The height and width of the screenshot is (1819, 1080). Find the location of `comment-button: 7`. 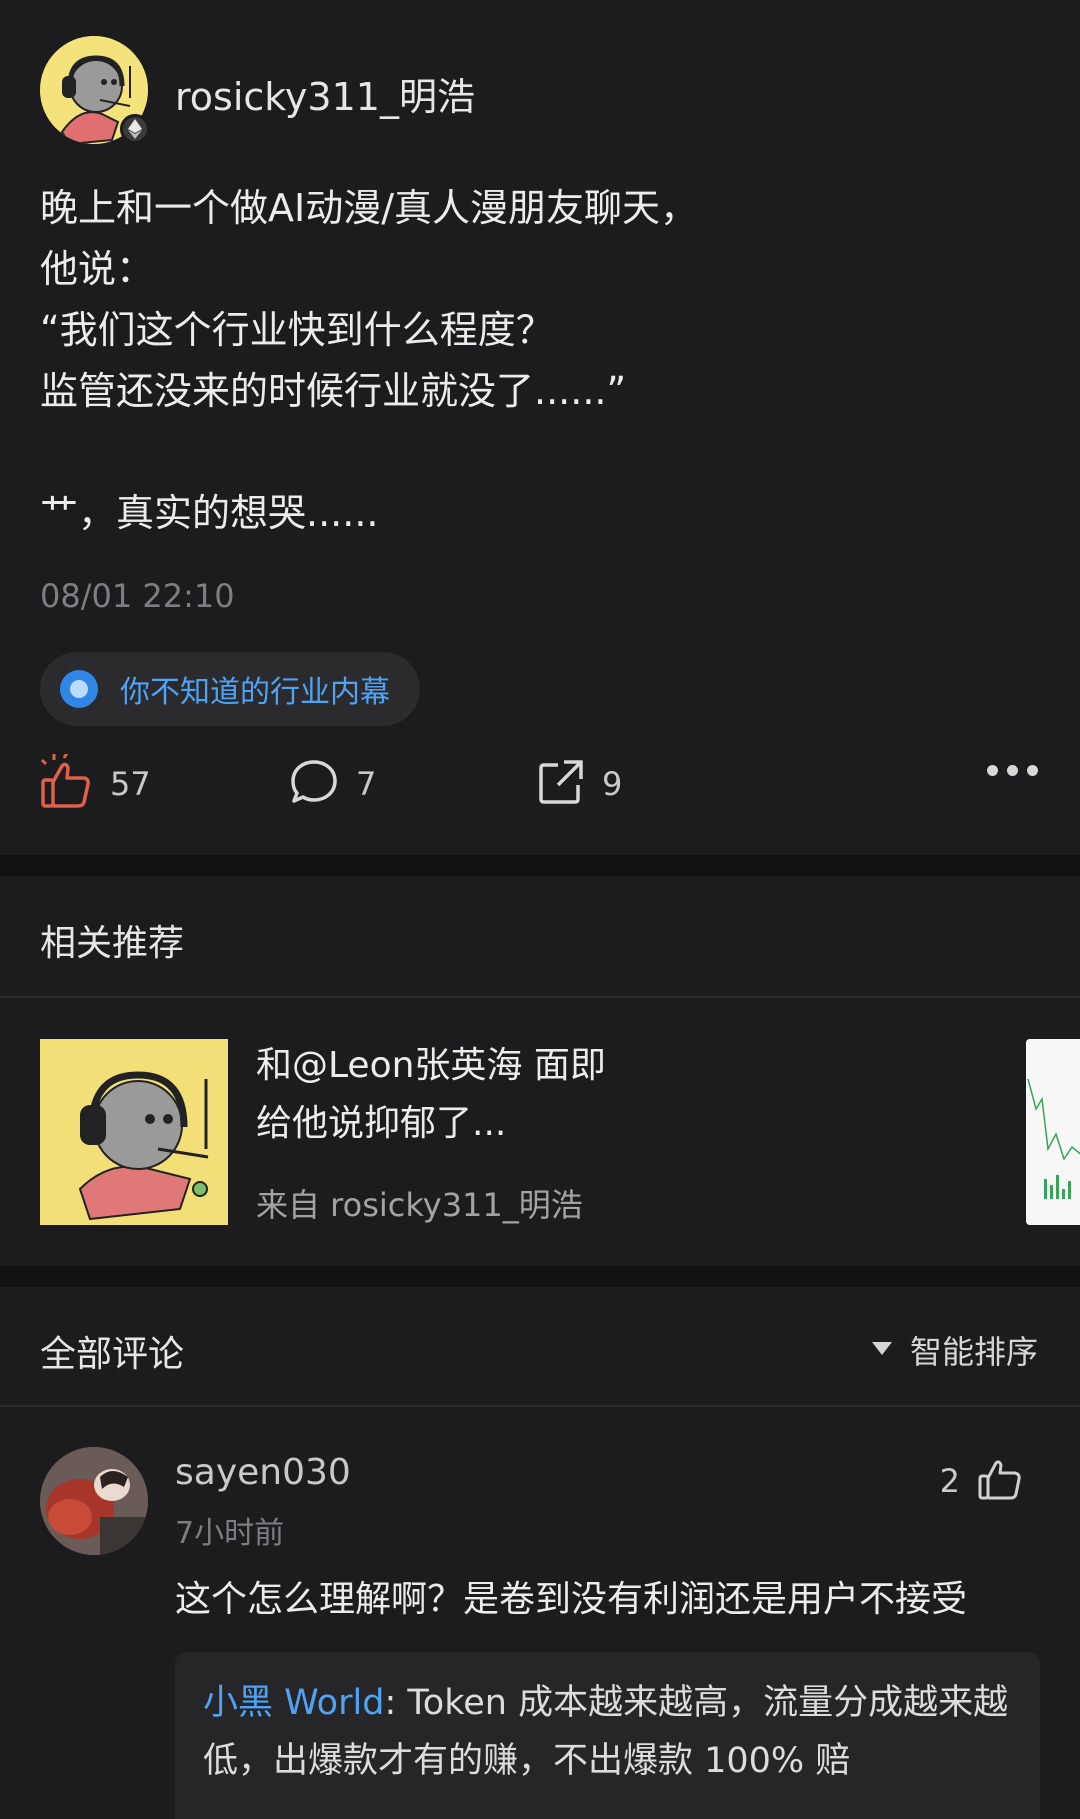

comment-button: 7 is located at coordinates (333, 784).